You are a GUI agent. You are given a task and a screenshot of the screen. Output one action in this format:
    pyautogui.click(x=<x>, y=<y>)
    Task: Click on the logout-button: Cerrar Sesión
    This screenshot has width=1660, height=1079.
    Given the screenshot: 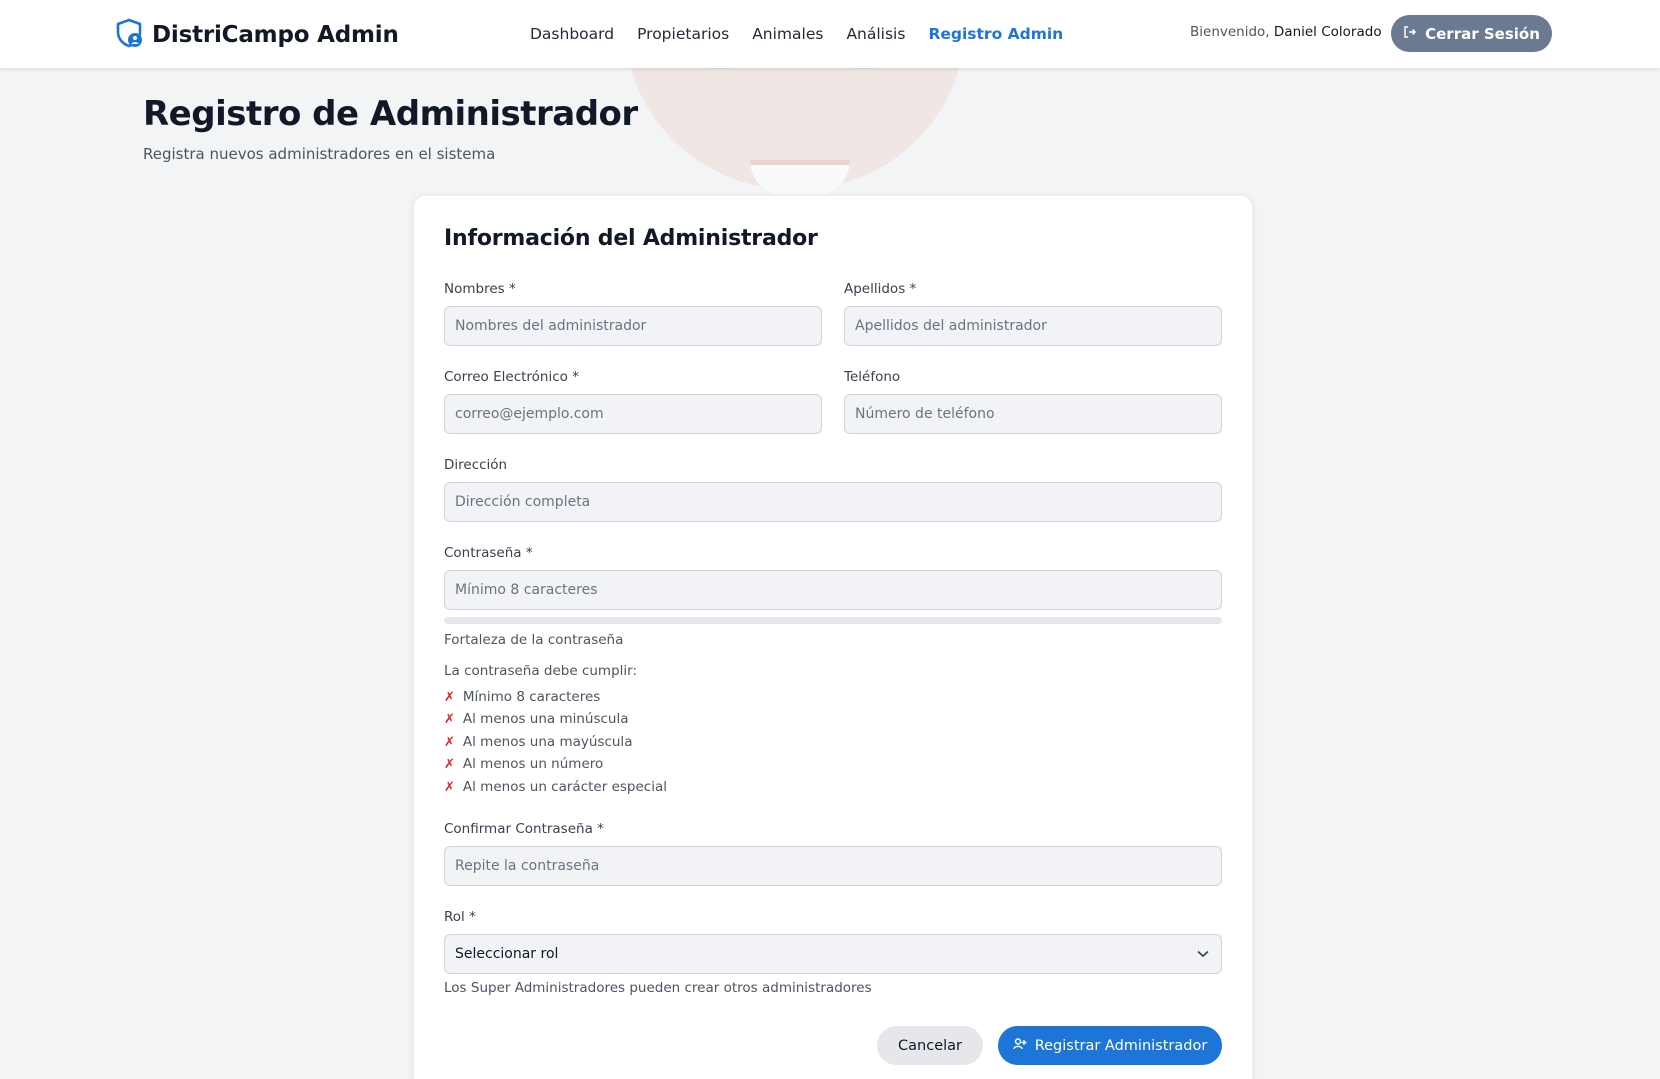 What is the action you would take?
    pyautogui.click(x=1471, y=33)
    